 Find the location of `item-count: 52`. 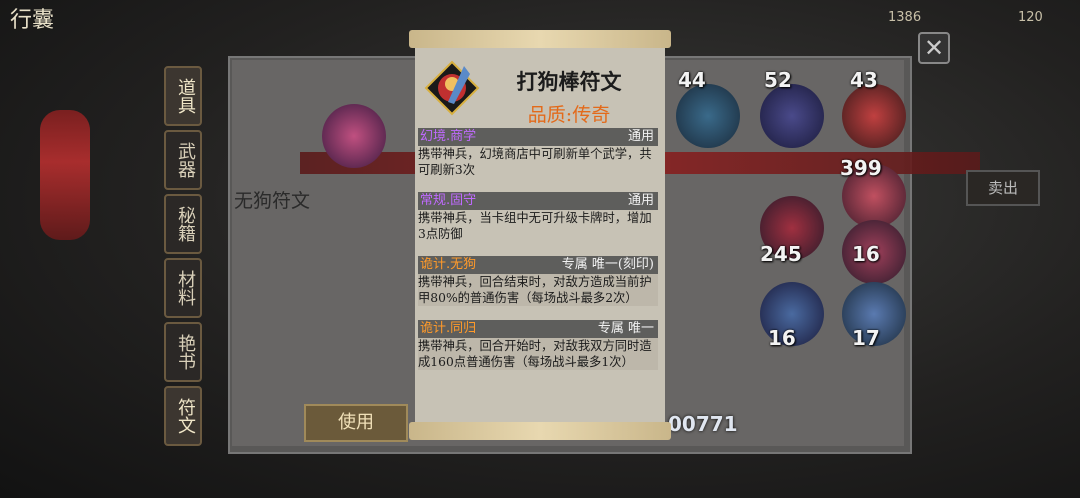

item-count: 52 is located at coordinates (778, 80).